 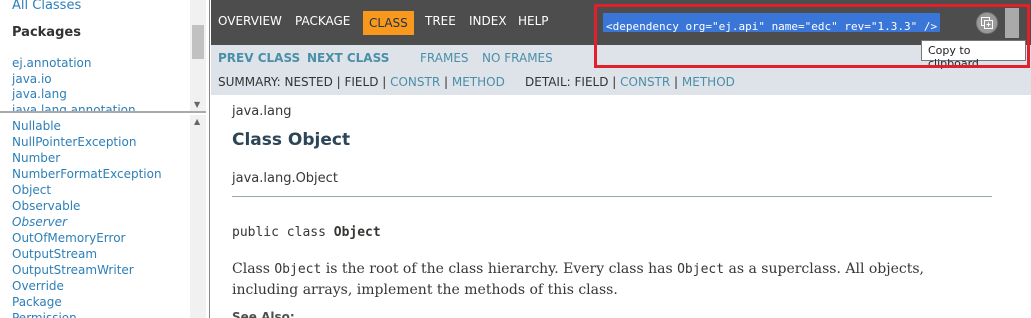 I want to click on class-link: Override, so click(x=87, y=286).